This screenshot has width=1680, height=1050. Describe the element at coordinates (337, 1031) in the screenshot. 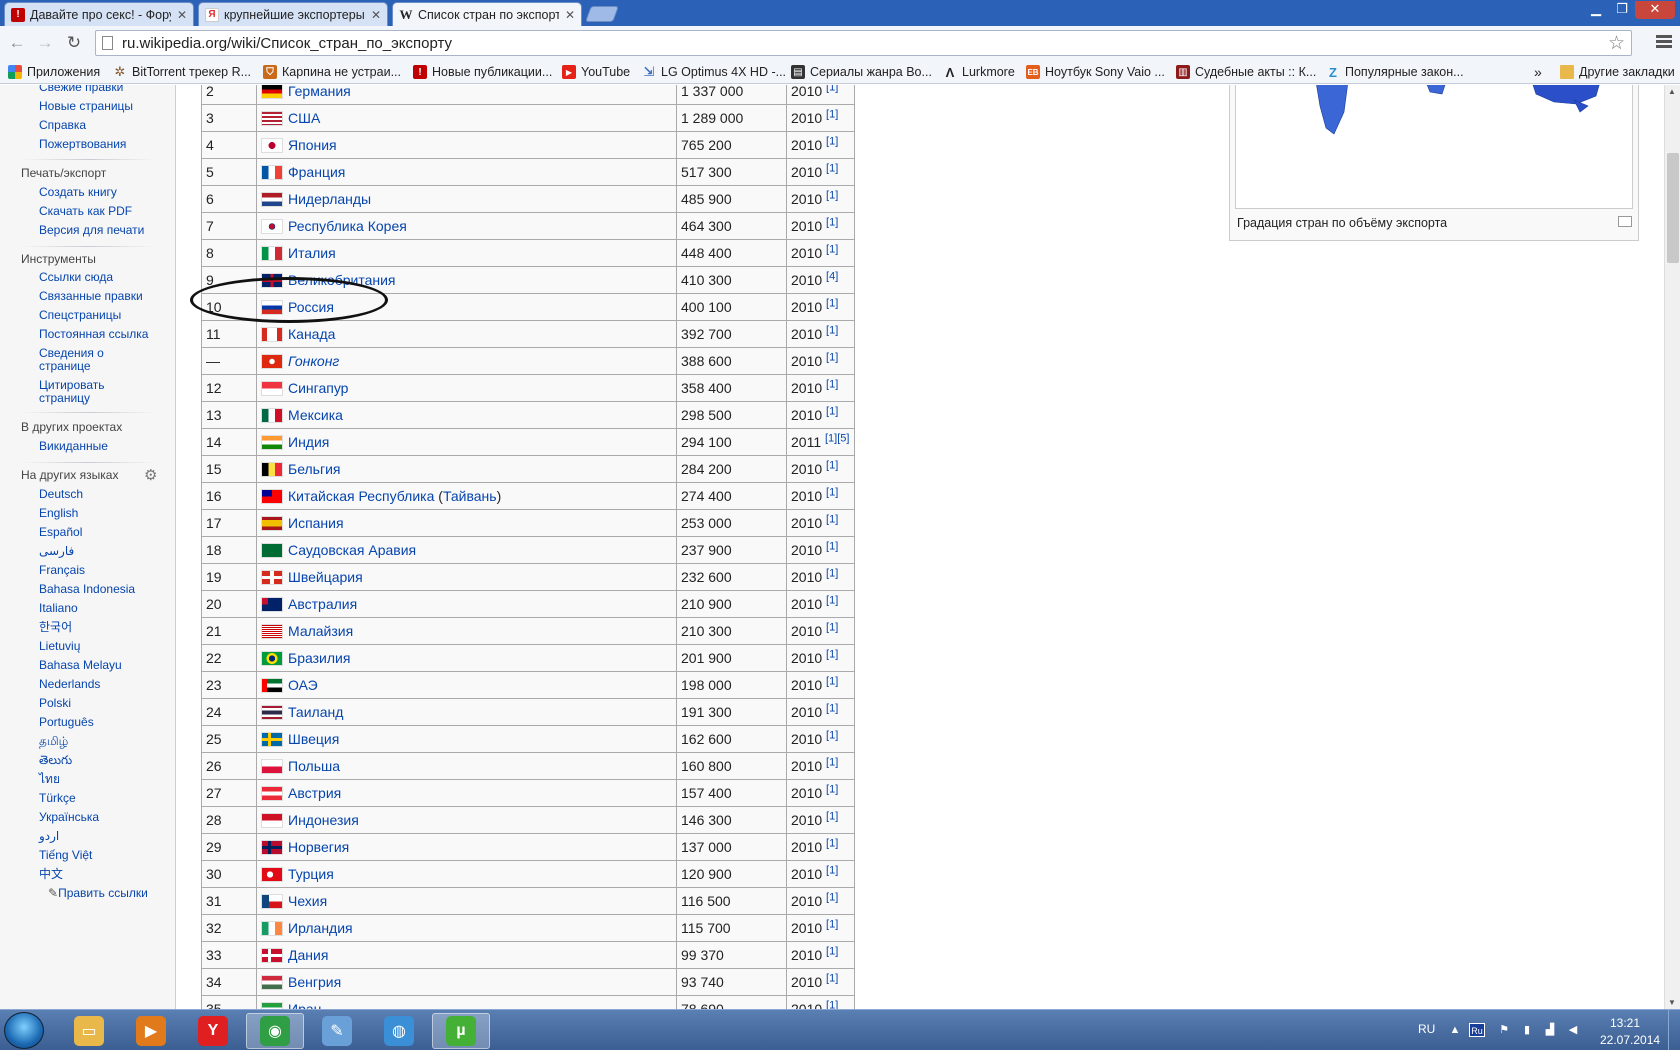

I see `taskbar-paint-button: ✎` at that location.